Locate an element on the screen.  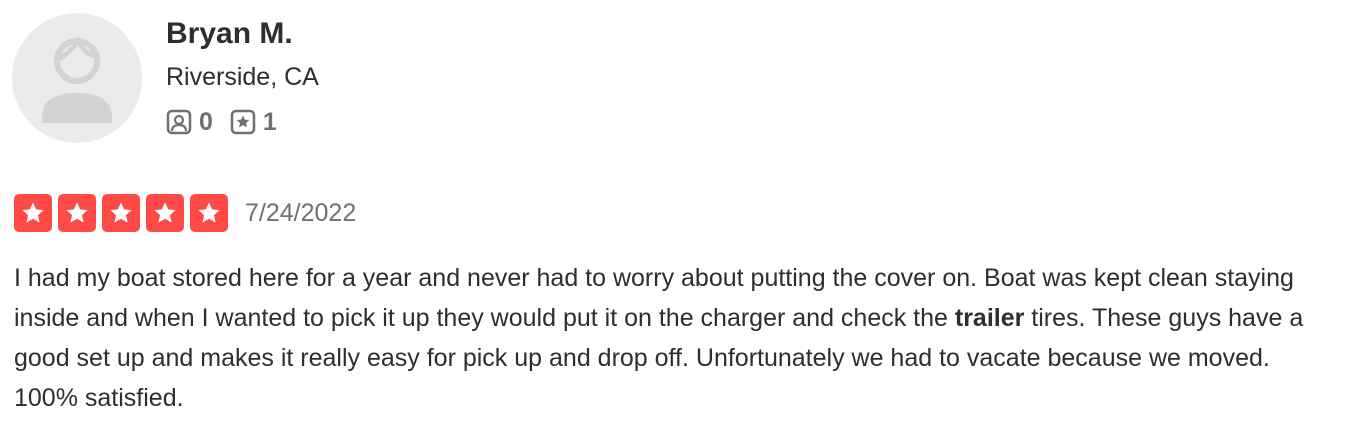
default-user-avatar-icon is located at coordinates (77, 79).